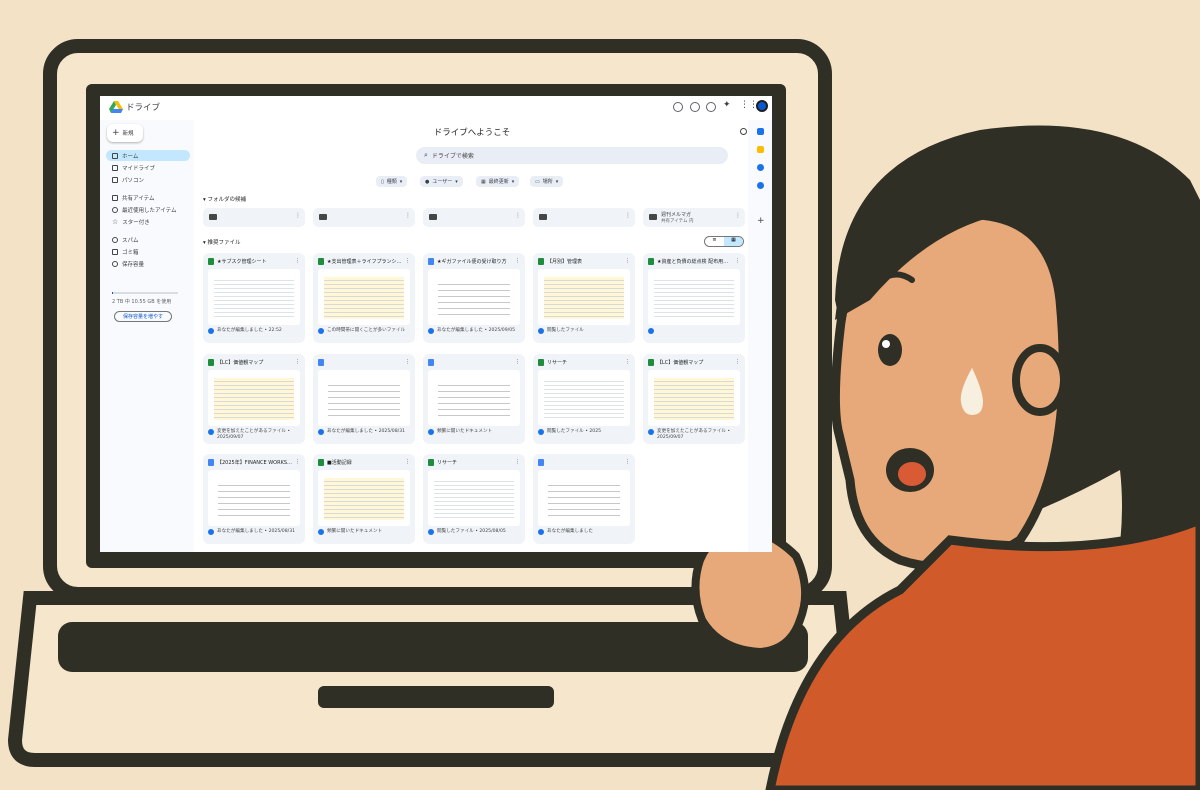  I want to click on file-card: ★ギガファイル便の受け取り方 ⋮ あなたが編集しました • 2025/09/05, so click(474, 298).